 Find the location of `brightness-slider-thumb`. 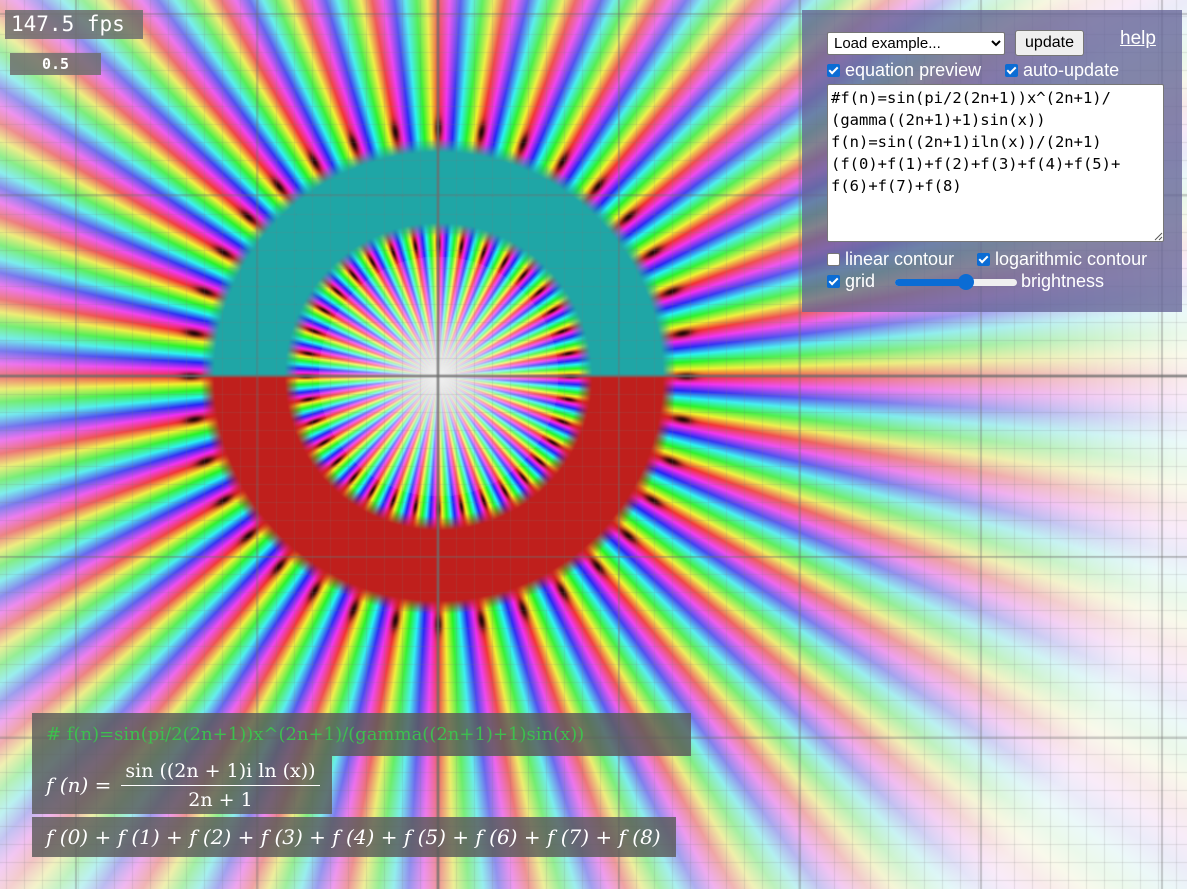

brightness-slider-thumb is located at coordinates (965, 282).